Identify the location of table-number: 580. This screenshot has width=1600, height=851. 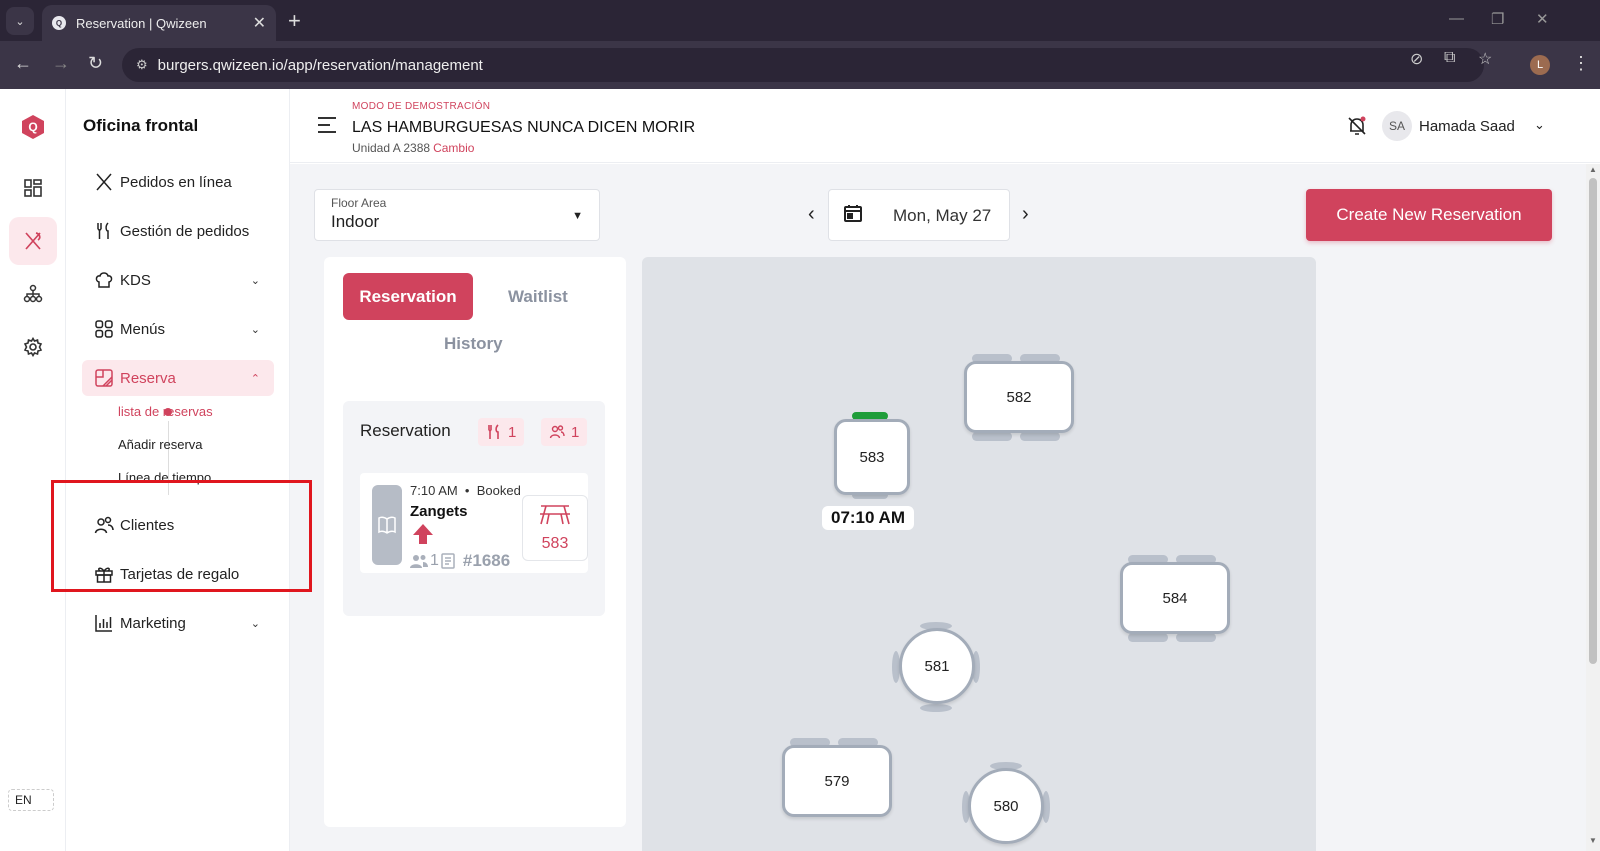
(1006, 806).